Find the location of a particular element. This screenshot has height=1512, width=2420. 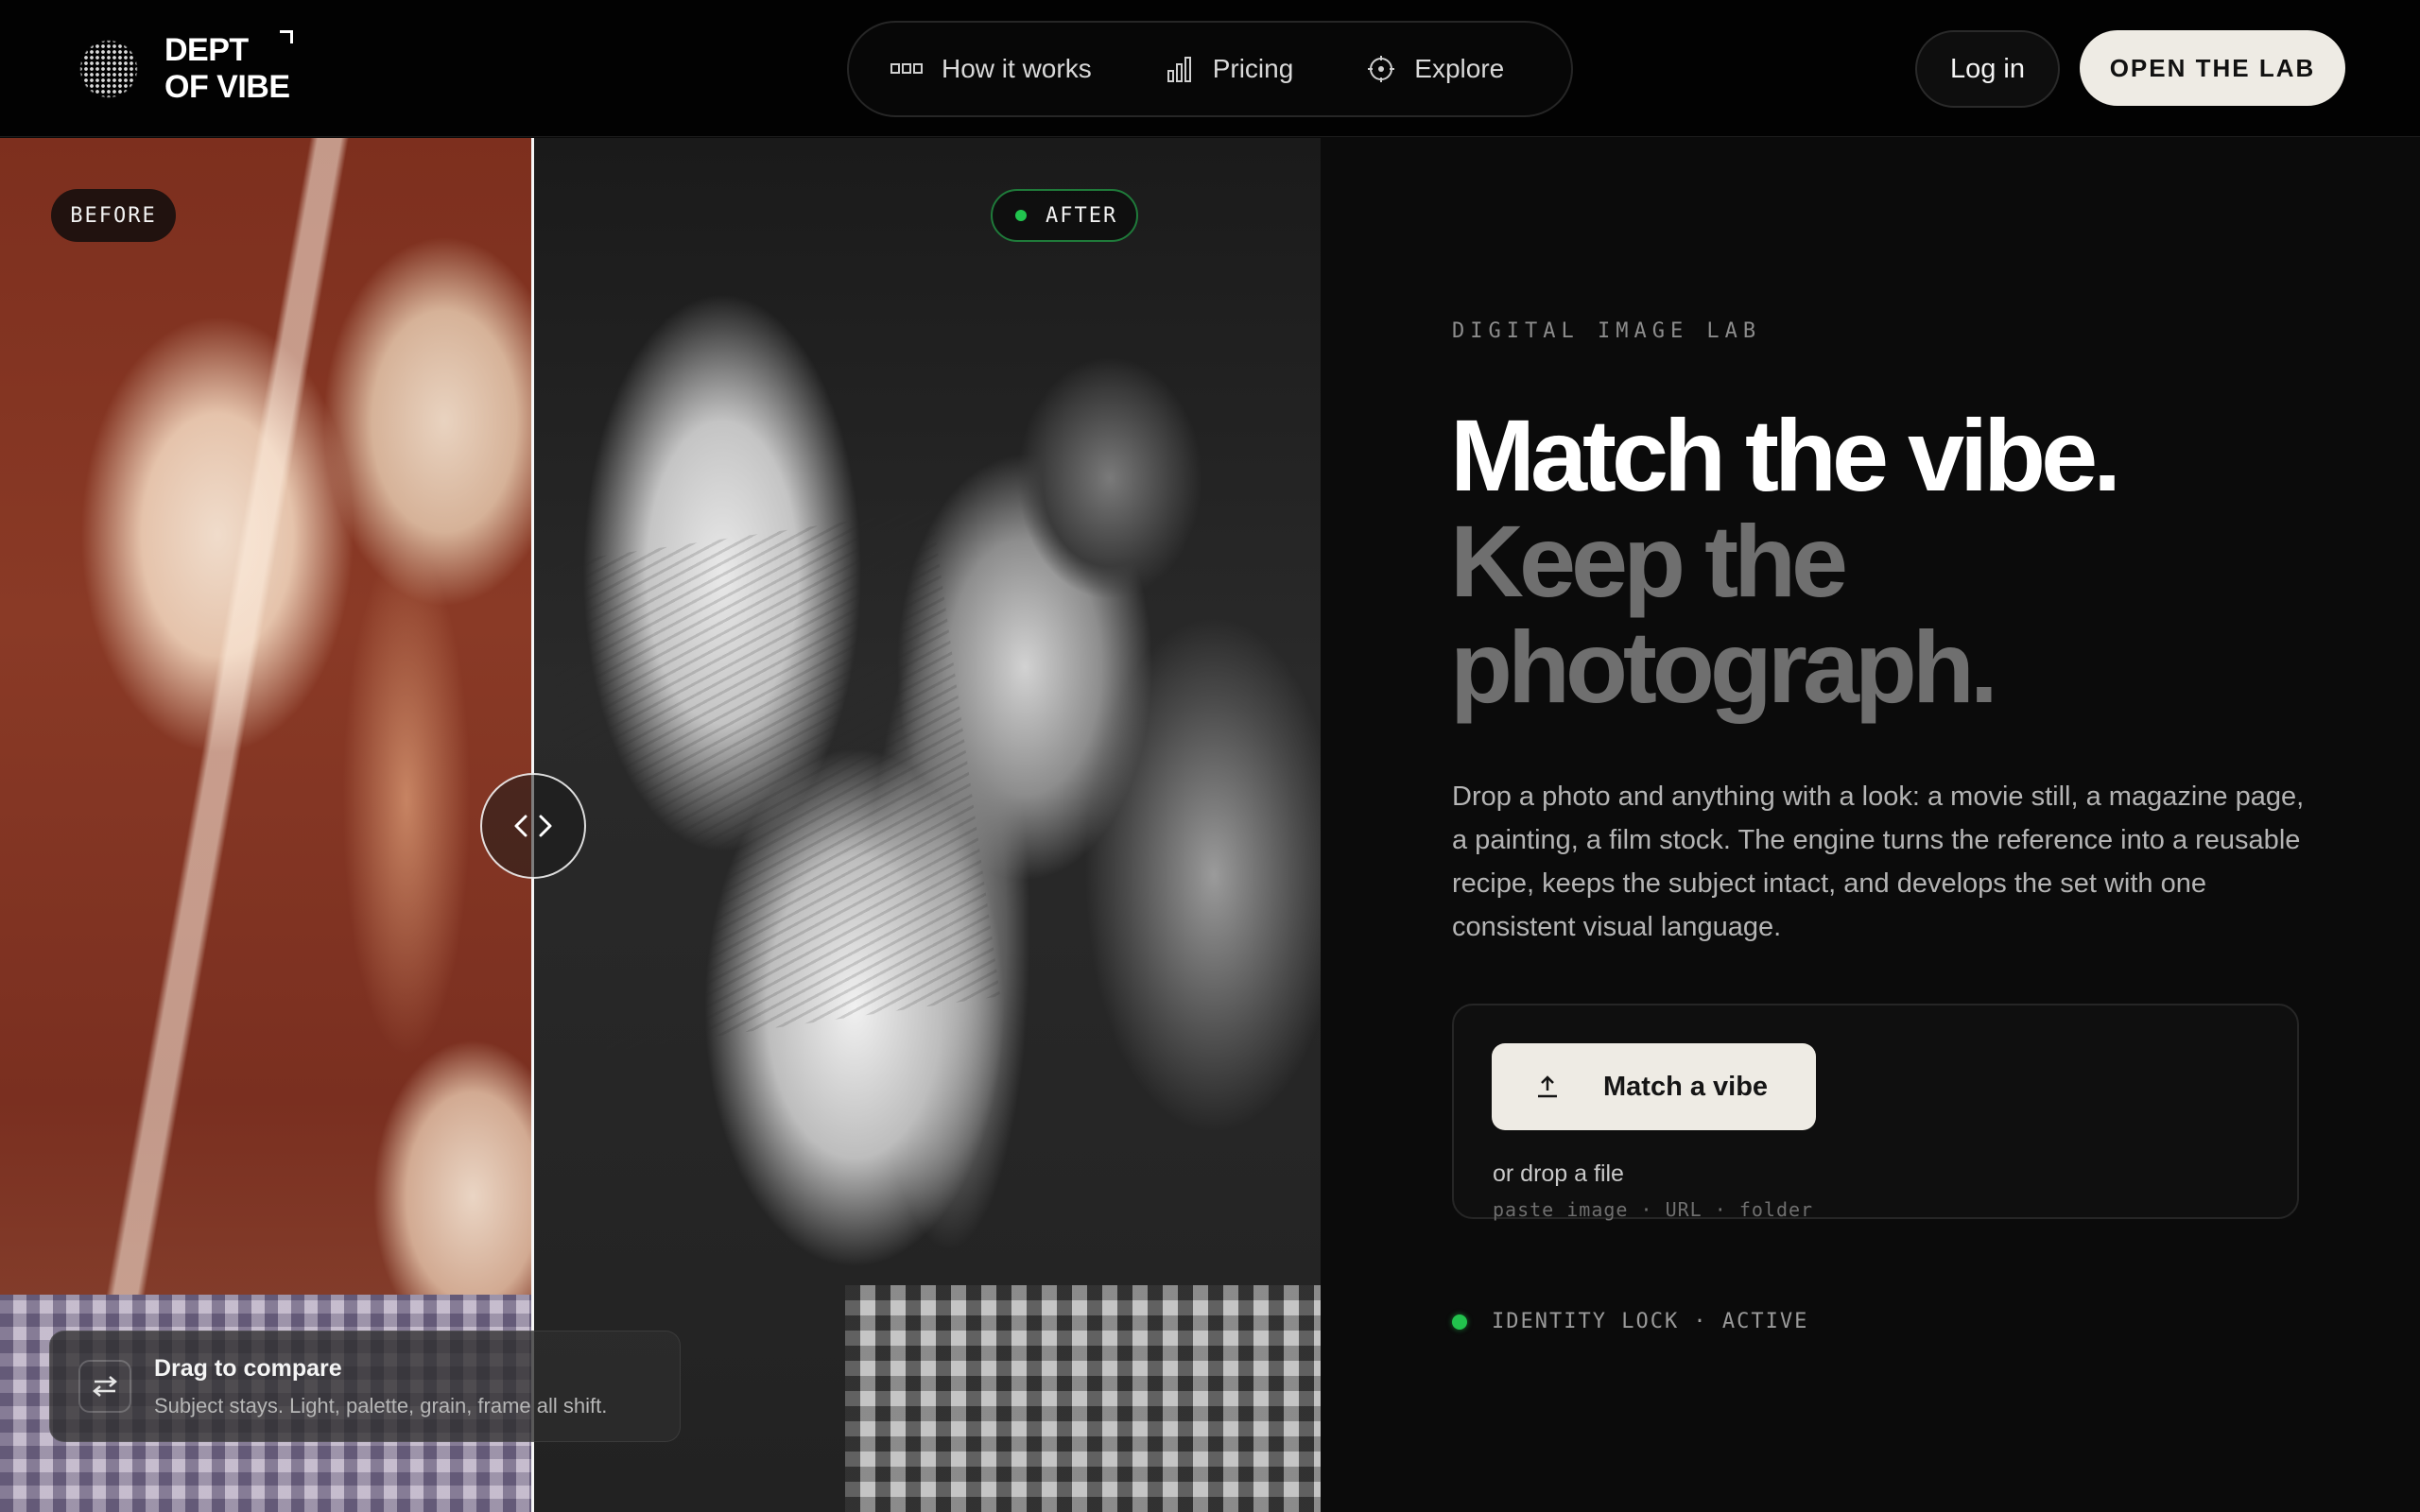

headline-line-1: Match the vibe. is located at coordinates (1786, 455).